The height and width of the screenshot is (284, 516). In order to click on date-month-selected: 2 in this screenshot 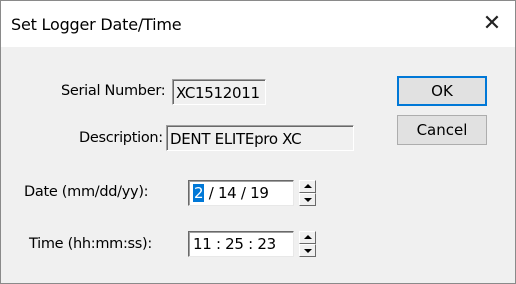, I will do `click(199, 193)`.